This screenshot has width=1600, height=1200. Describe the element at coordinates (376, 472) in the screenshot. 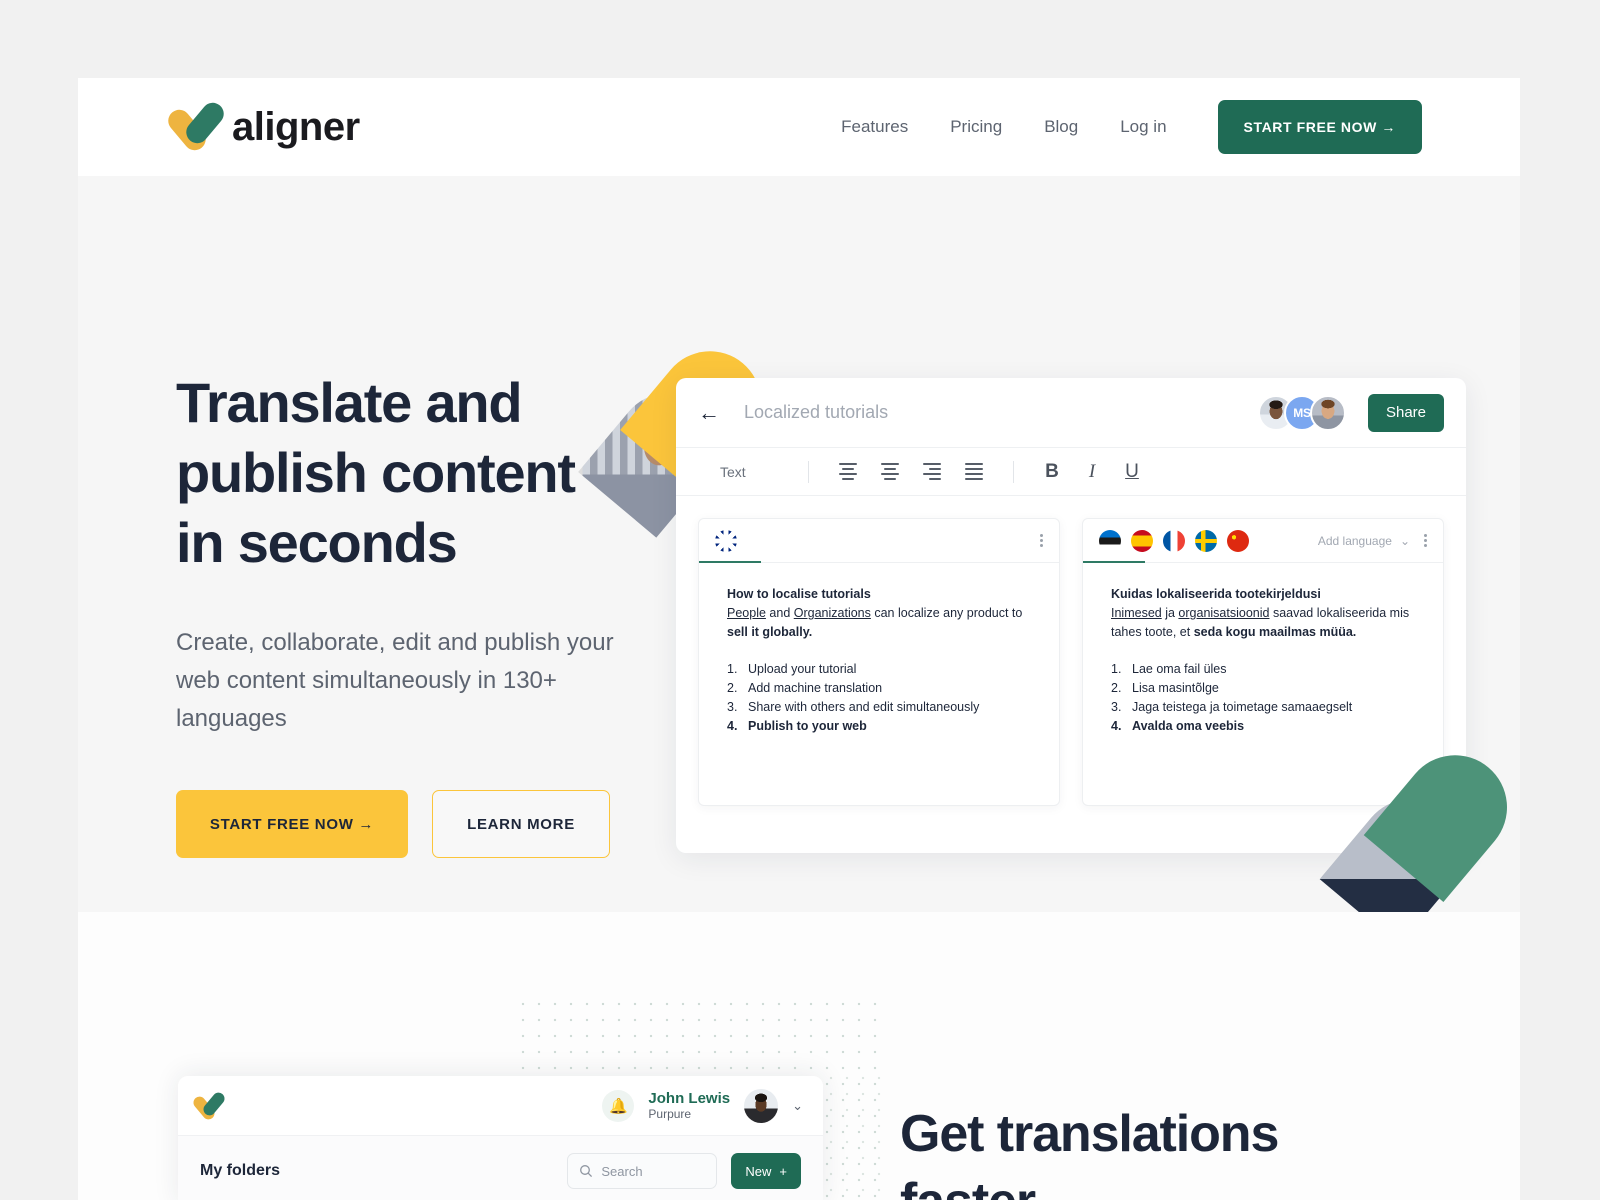

I see `hero-heading-line-2: publish content` at that location.